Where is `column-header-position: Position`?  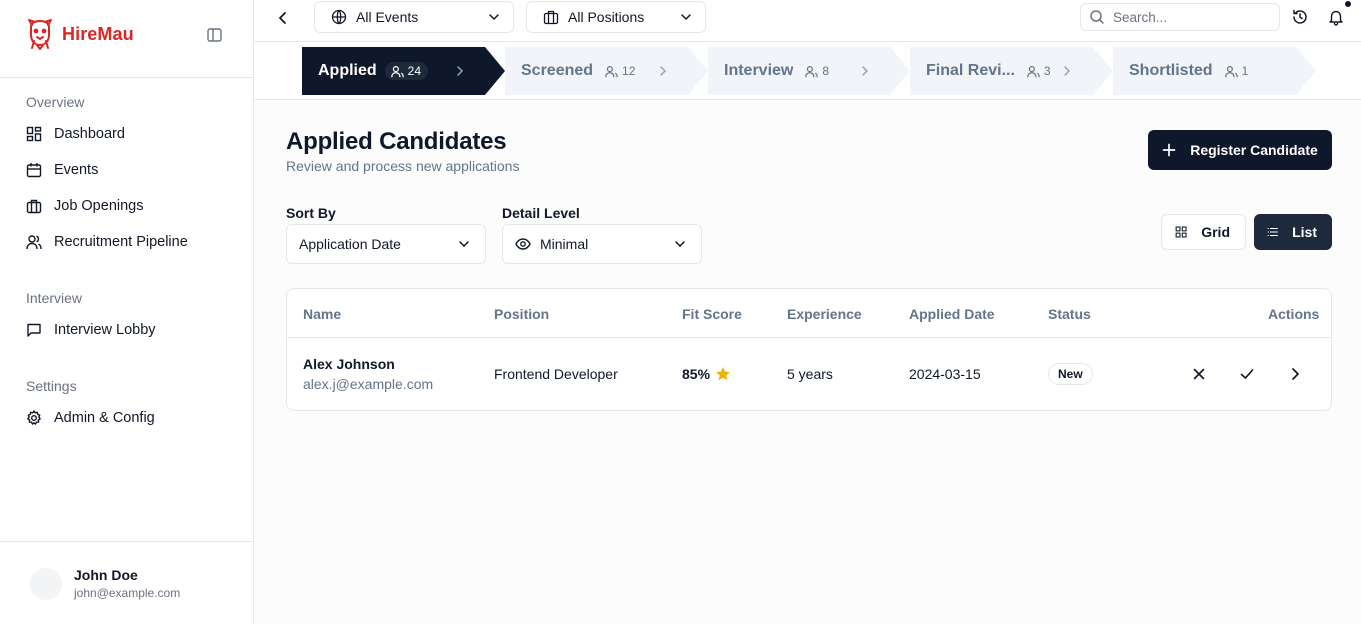
column-header-position: Position is located at coordinates (521, 314).